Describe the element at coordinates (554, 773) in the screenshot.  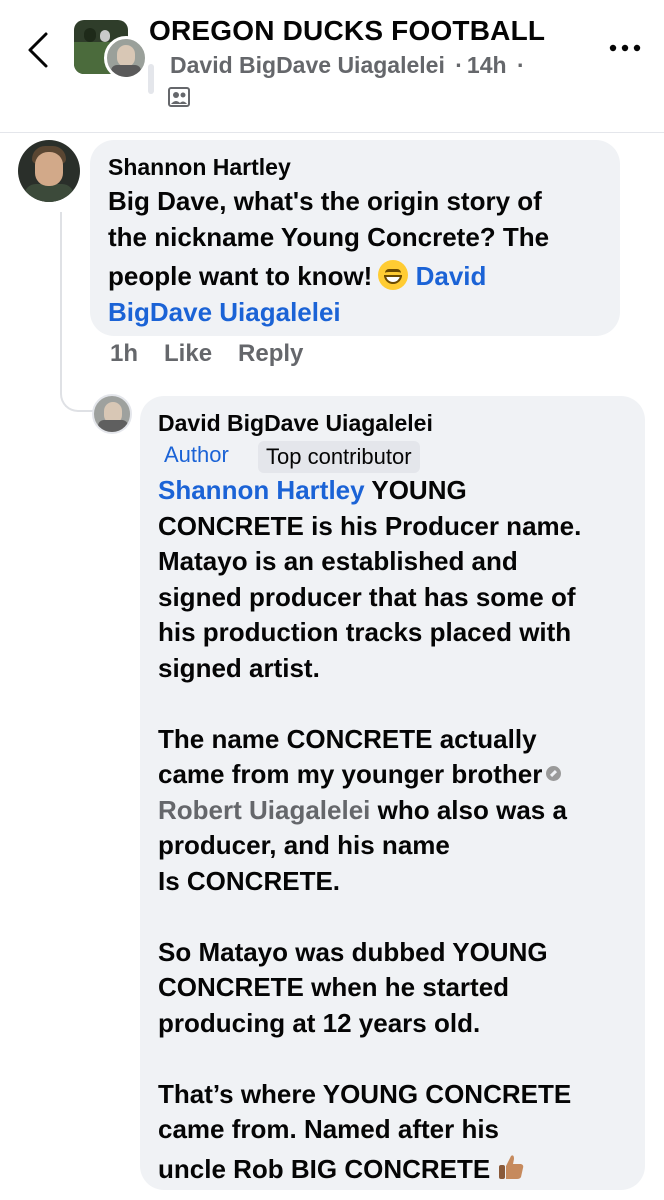
I see `profile-ring-icon` at that location.